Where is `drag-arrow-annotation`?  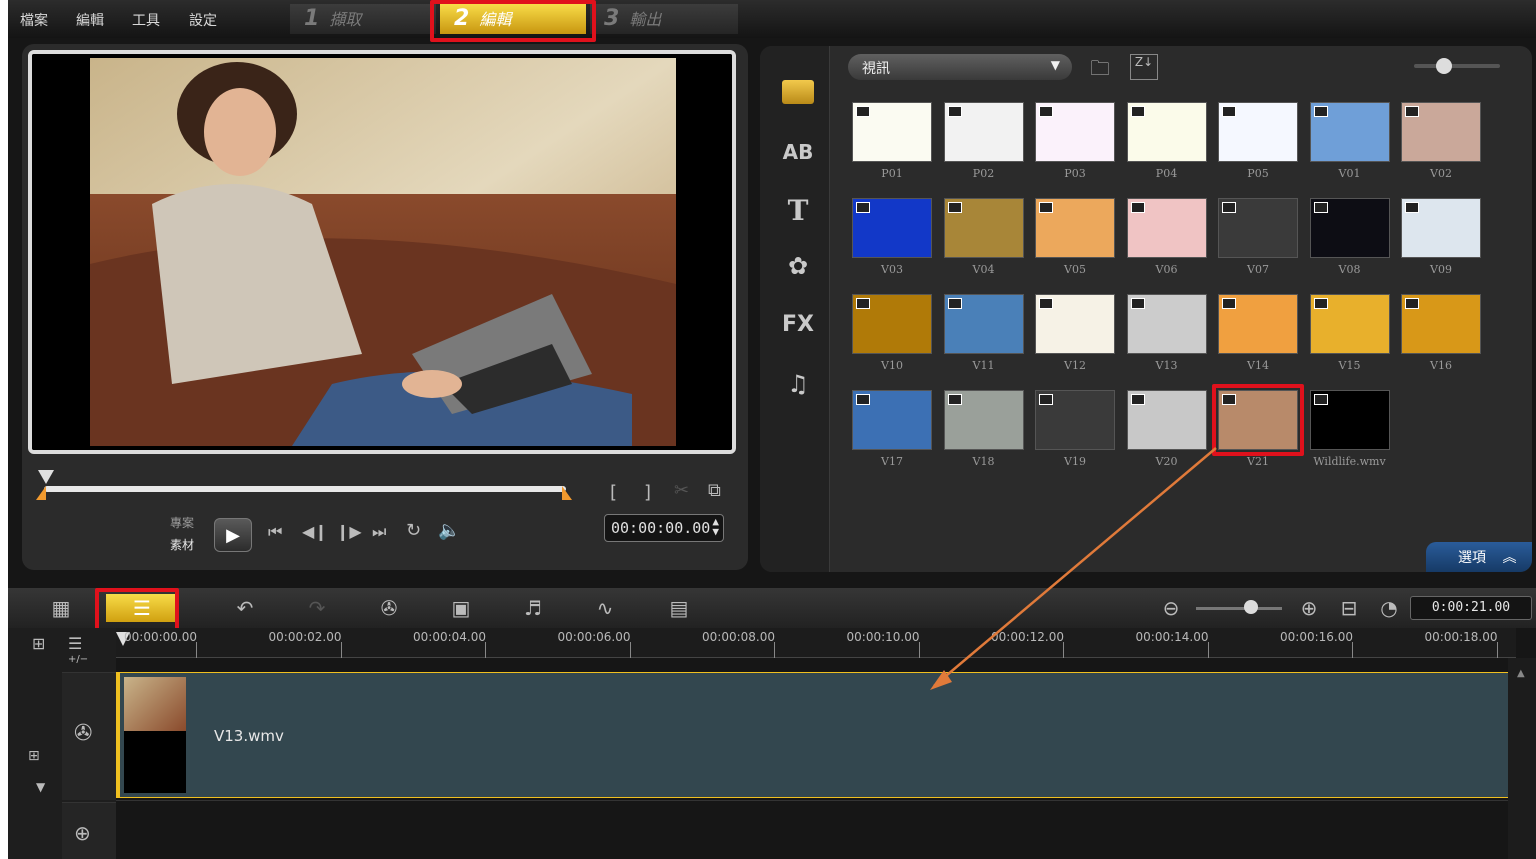
drag-arrow-annotation is located at coordinates (1073, 568).